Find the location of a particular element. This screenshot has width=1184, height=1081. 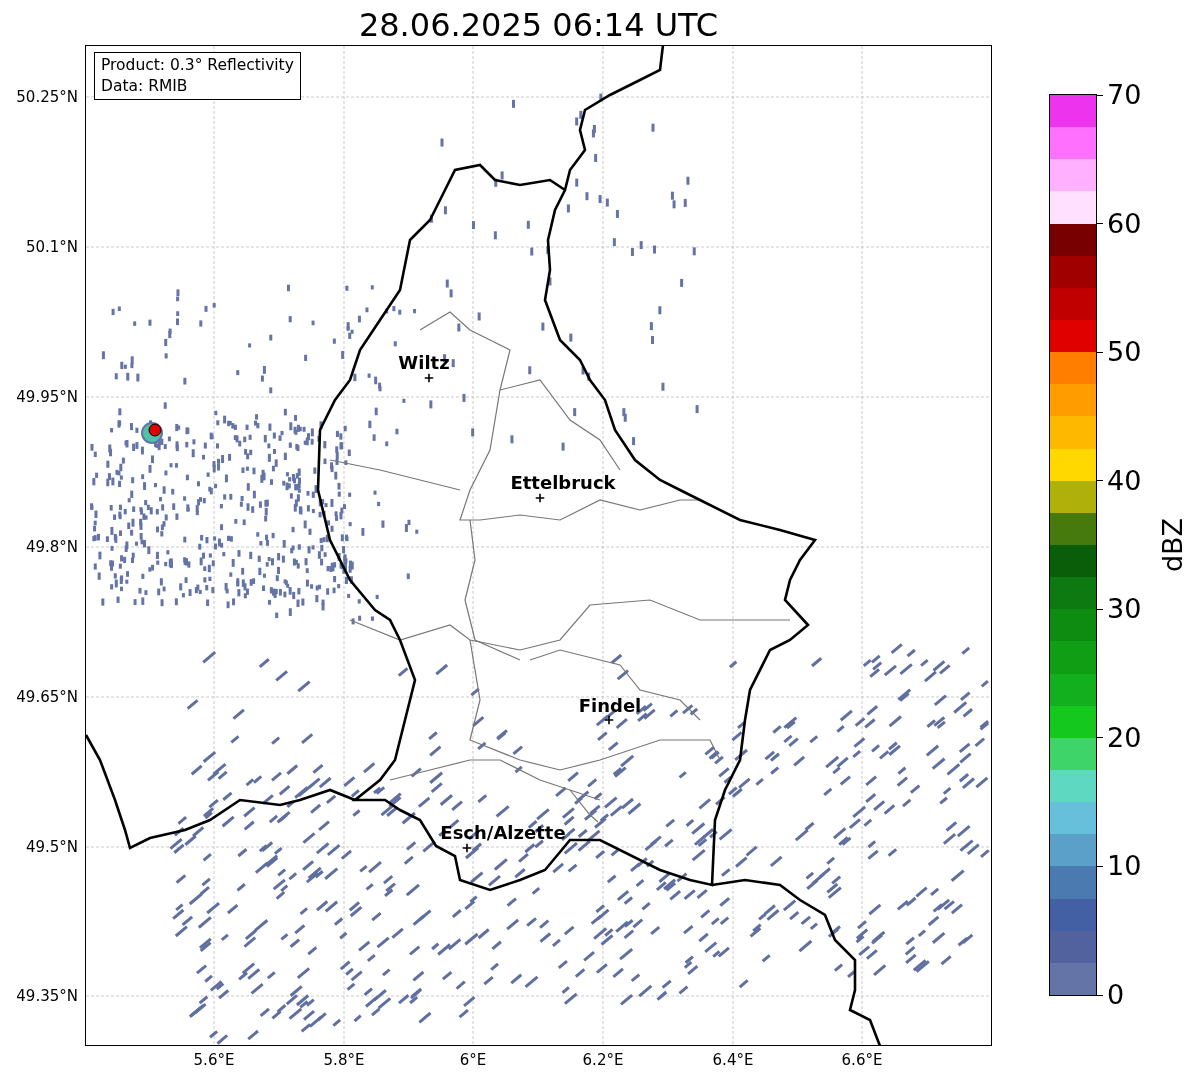

legend-text: Product: 0.3° Reflectivity is located at coordinates (197, 65).